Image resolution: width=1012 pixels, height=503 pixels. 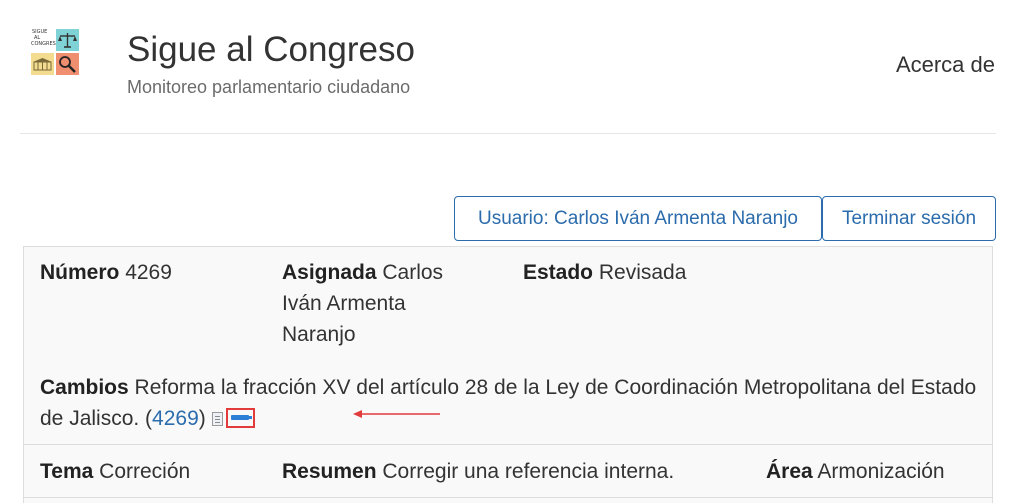 I want to click on tema-value: Correción, so click(x=145, y=471).